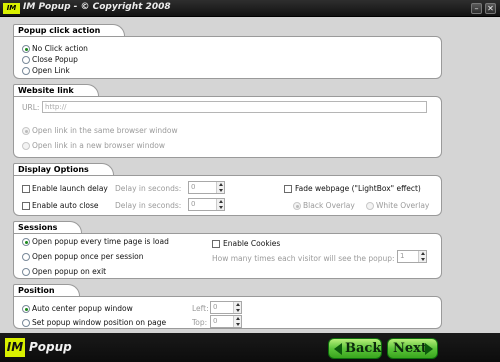 The height and width of the screenshot is (362, 500). What do you see at coordinates (70, 188) in the screenshot?
I see `label-launch-delay: Enable launch delay` at bounding box center [70, 188].